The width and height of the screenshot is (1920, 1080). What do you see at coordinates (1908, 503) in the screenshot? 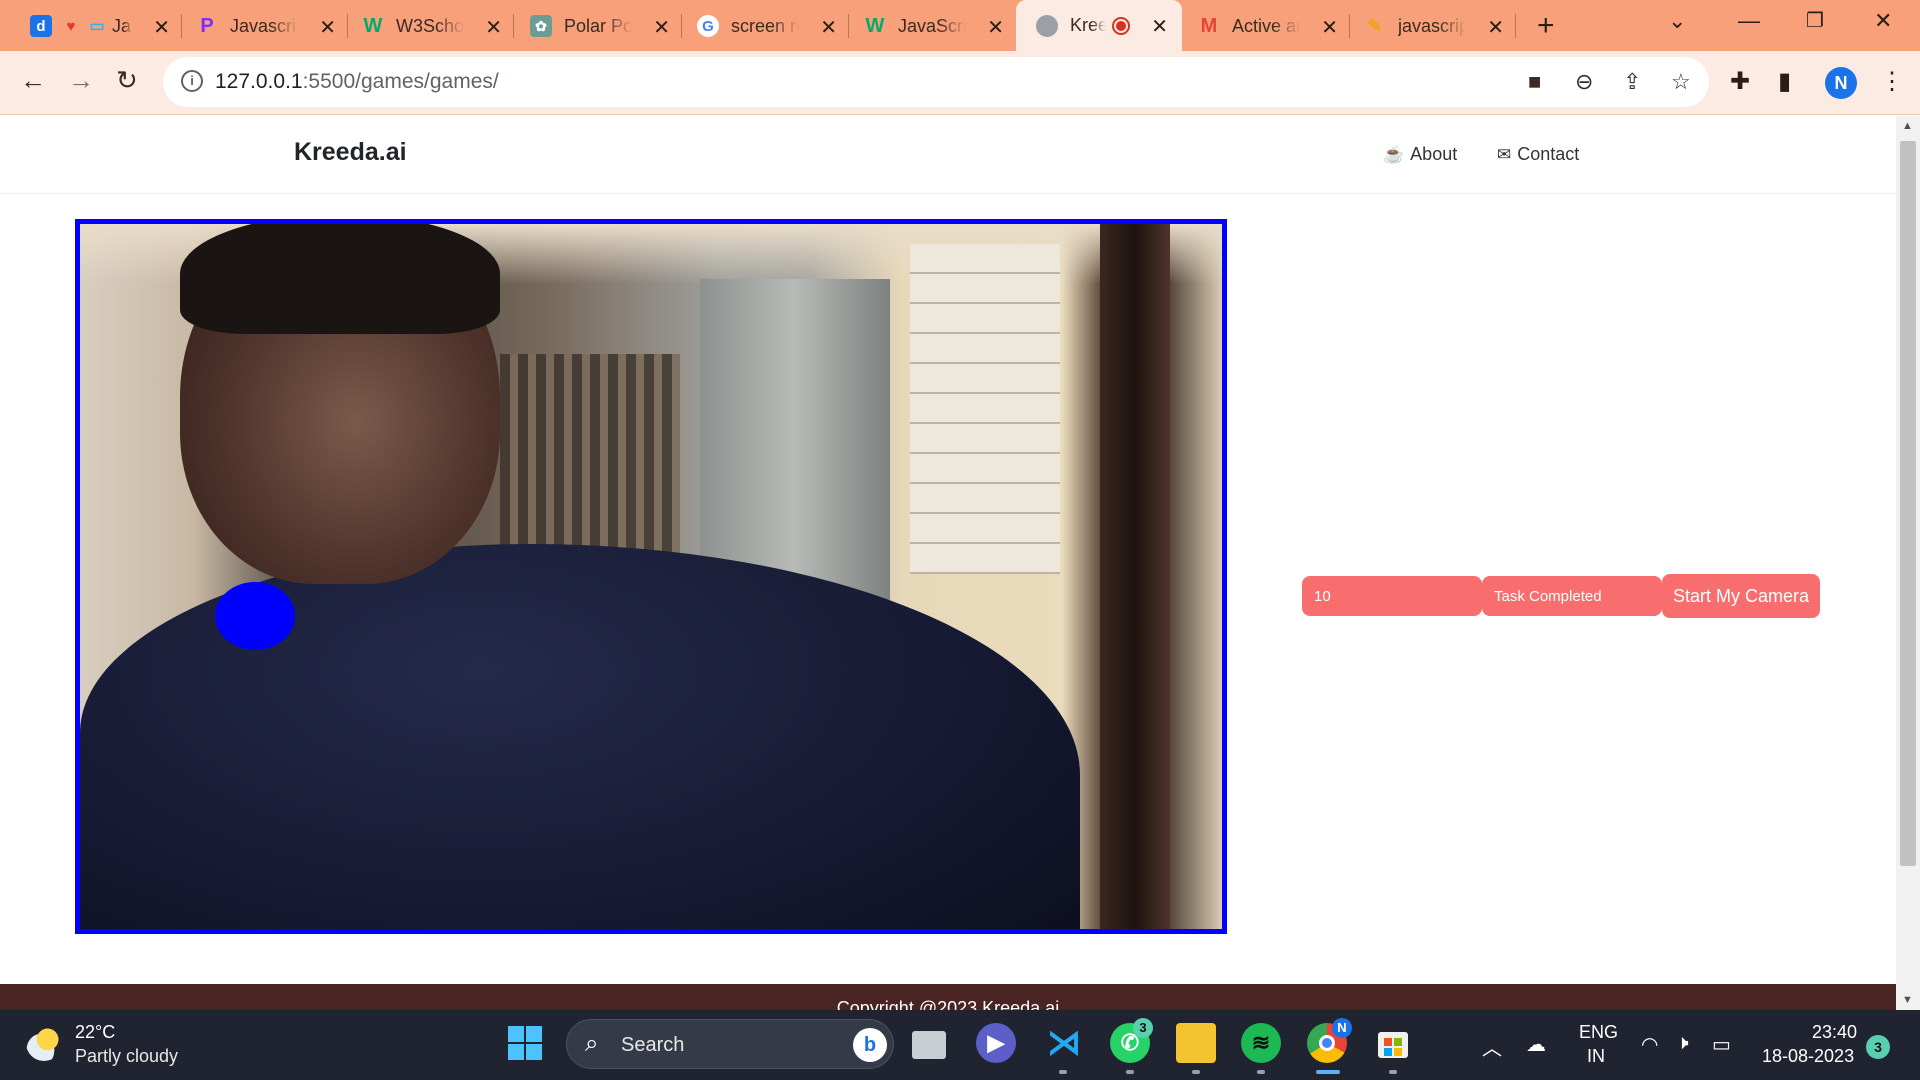
I see `scroll-thumb` at bounding box center [1908, 503].